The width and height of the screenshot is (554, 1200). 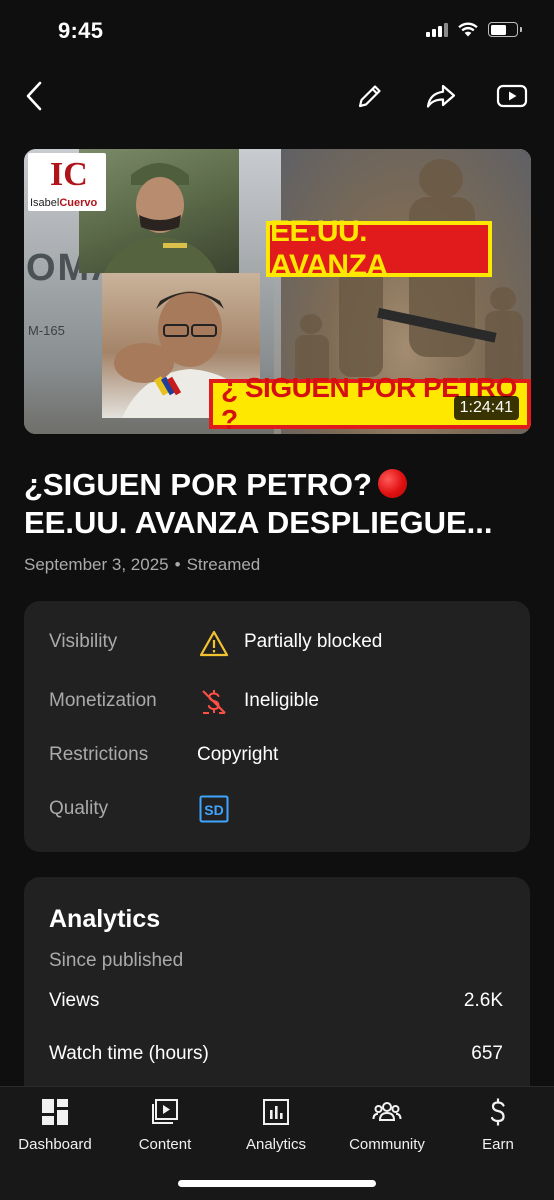 I want to click on nav-community: Community, so click(x=387, y=1132).